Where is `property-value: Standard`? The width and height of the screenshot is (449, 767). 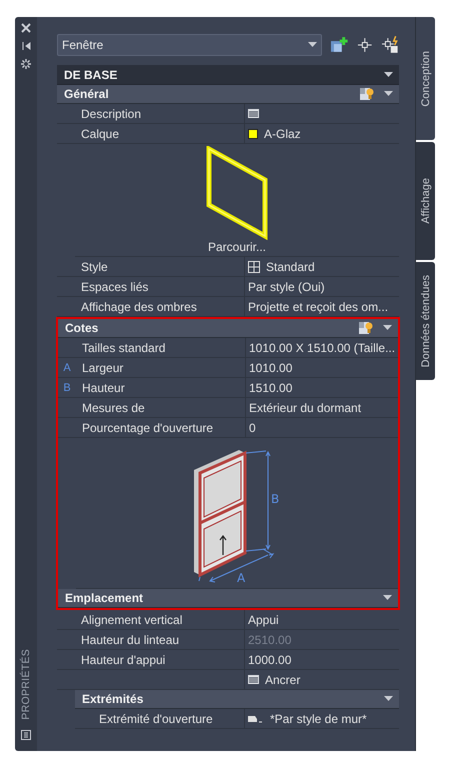
property-value: Standard is located at coordinates (290, 267).